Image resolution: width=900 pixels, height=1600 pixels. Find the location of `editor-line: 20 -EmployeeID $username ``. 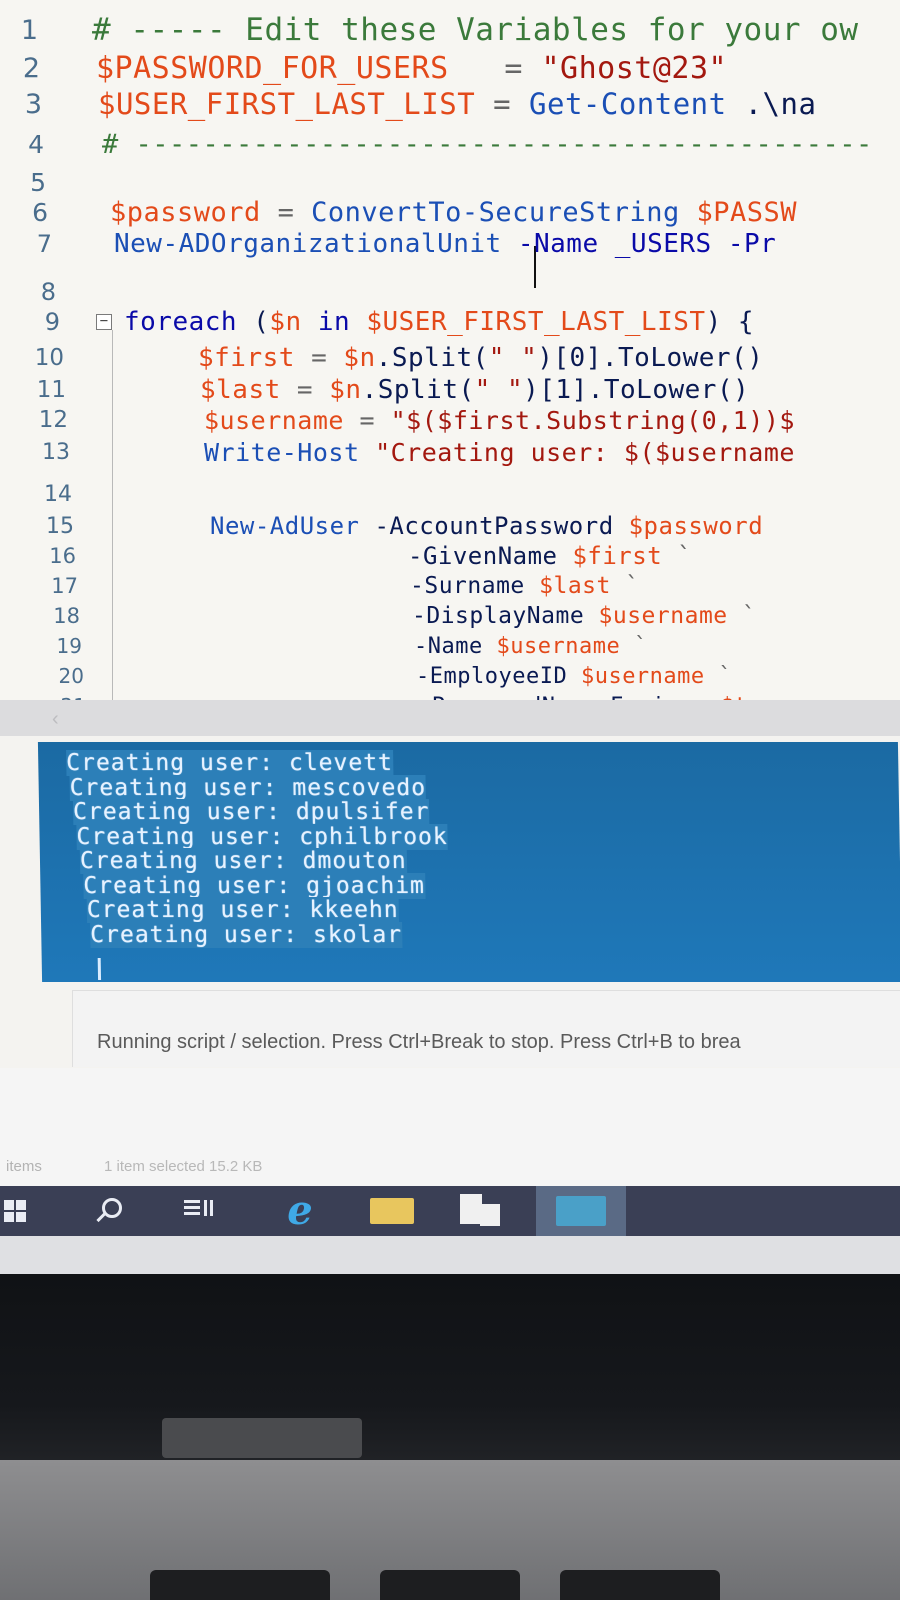

editor-line: 20 -EmployeeID $username ` is located at coordinates (450, 676).